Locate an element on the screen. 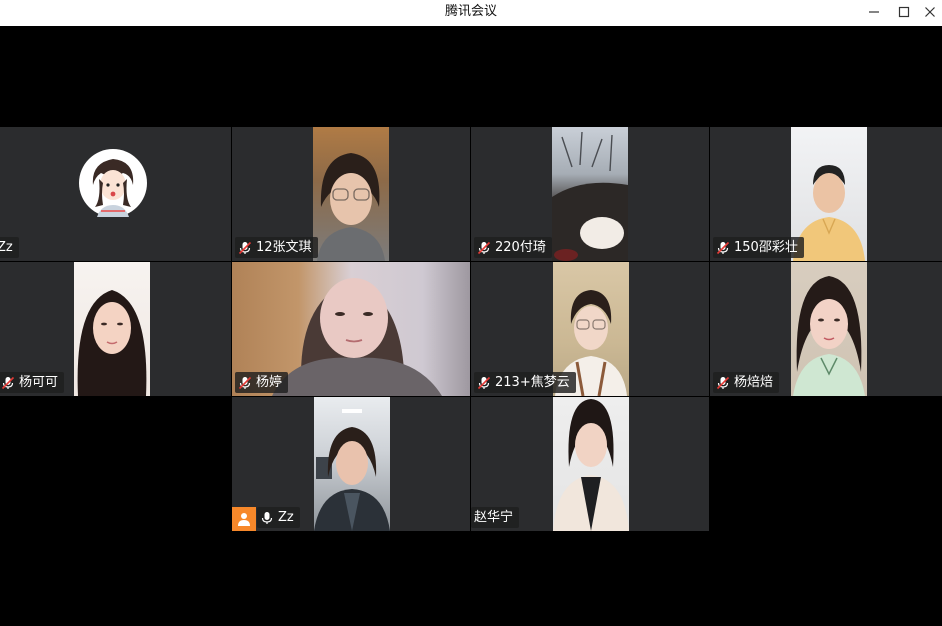 This screenshot has width=942, height=626. participant-label: 杨婷 is located at coordinates (262, 382).